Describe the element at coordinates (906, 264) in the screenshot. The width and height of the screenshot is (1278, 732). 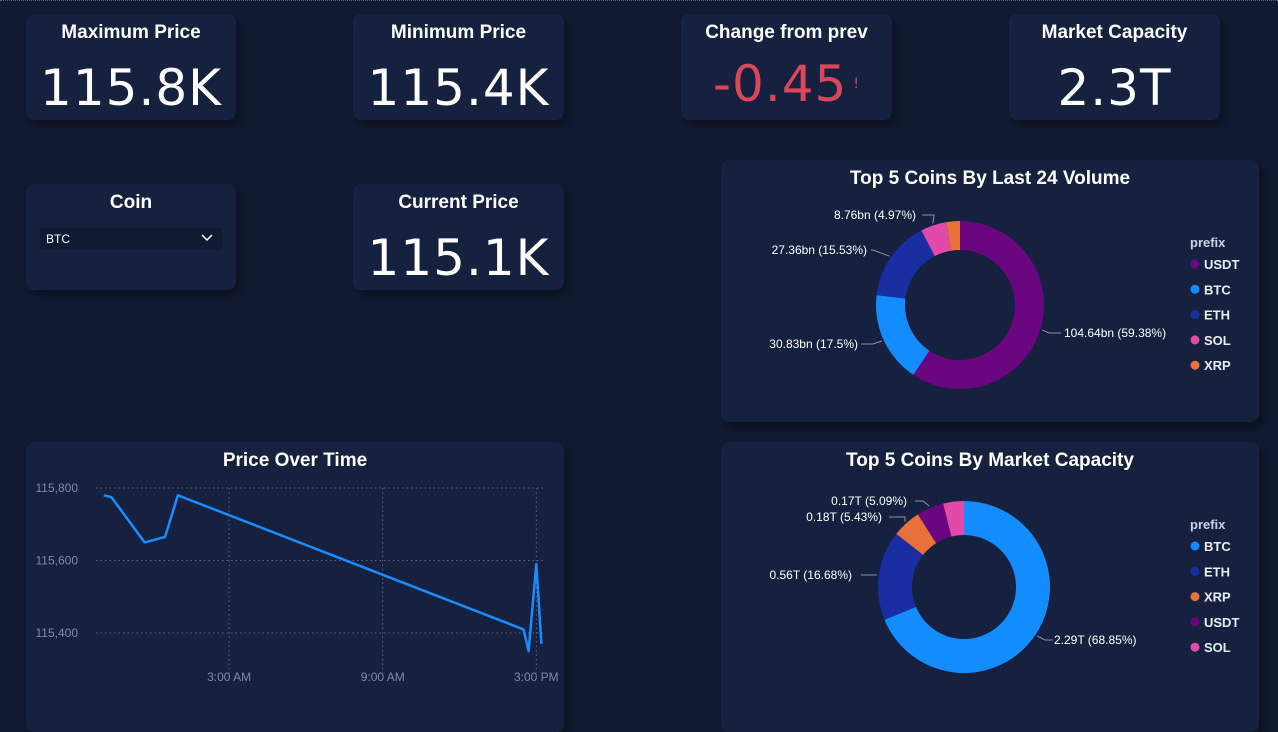
I see `donut-slice-eth` at that location.